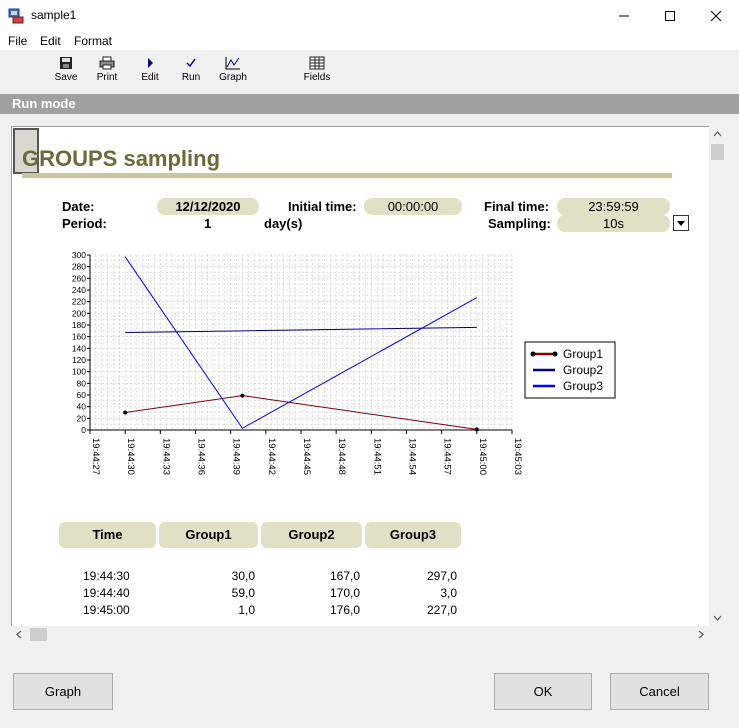 The height and width of the screenshot is (728, 739). What do you see at coordinates (19, 634) in the screenshot?
I see `scroll-left-icon` at bounding box center [19, 634].